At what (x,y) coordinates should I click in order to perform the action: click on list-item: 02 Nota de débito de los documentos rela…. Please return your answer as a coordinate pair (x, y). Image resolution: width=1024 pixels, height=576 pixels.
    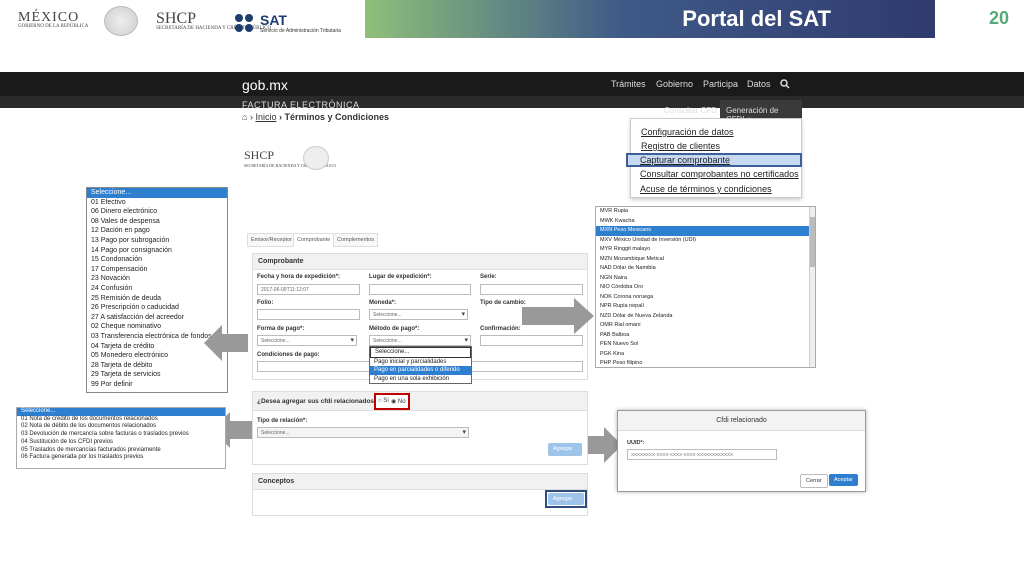
    Looking at the image, I should click on (121, 427).